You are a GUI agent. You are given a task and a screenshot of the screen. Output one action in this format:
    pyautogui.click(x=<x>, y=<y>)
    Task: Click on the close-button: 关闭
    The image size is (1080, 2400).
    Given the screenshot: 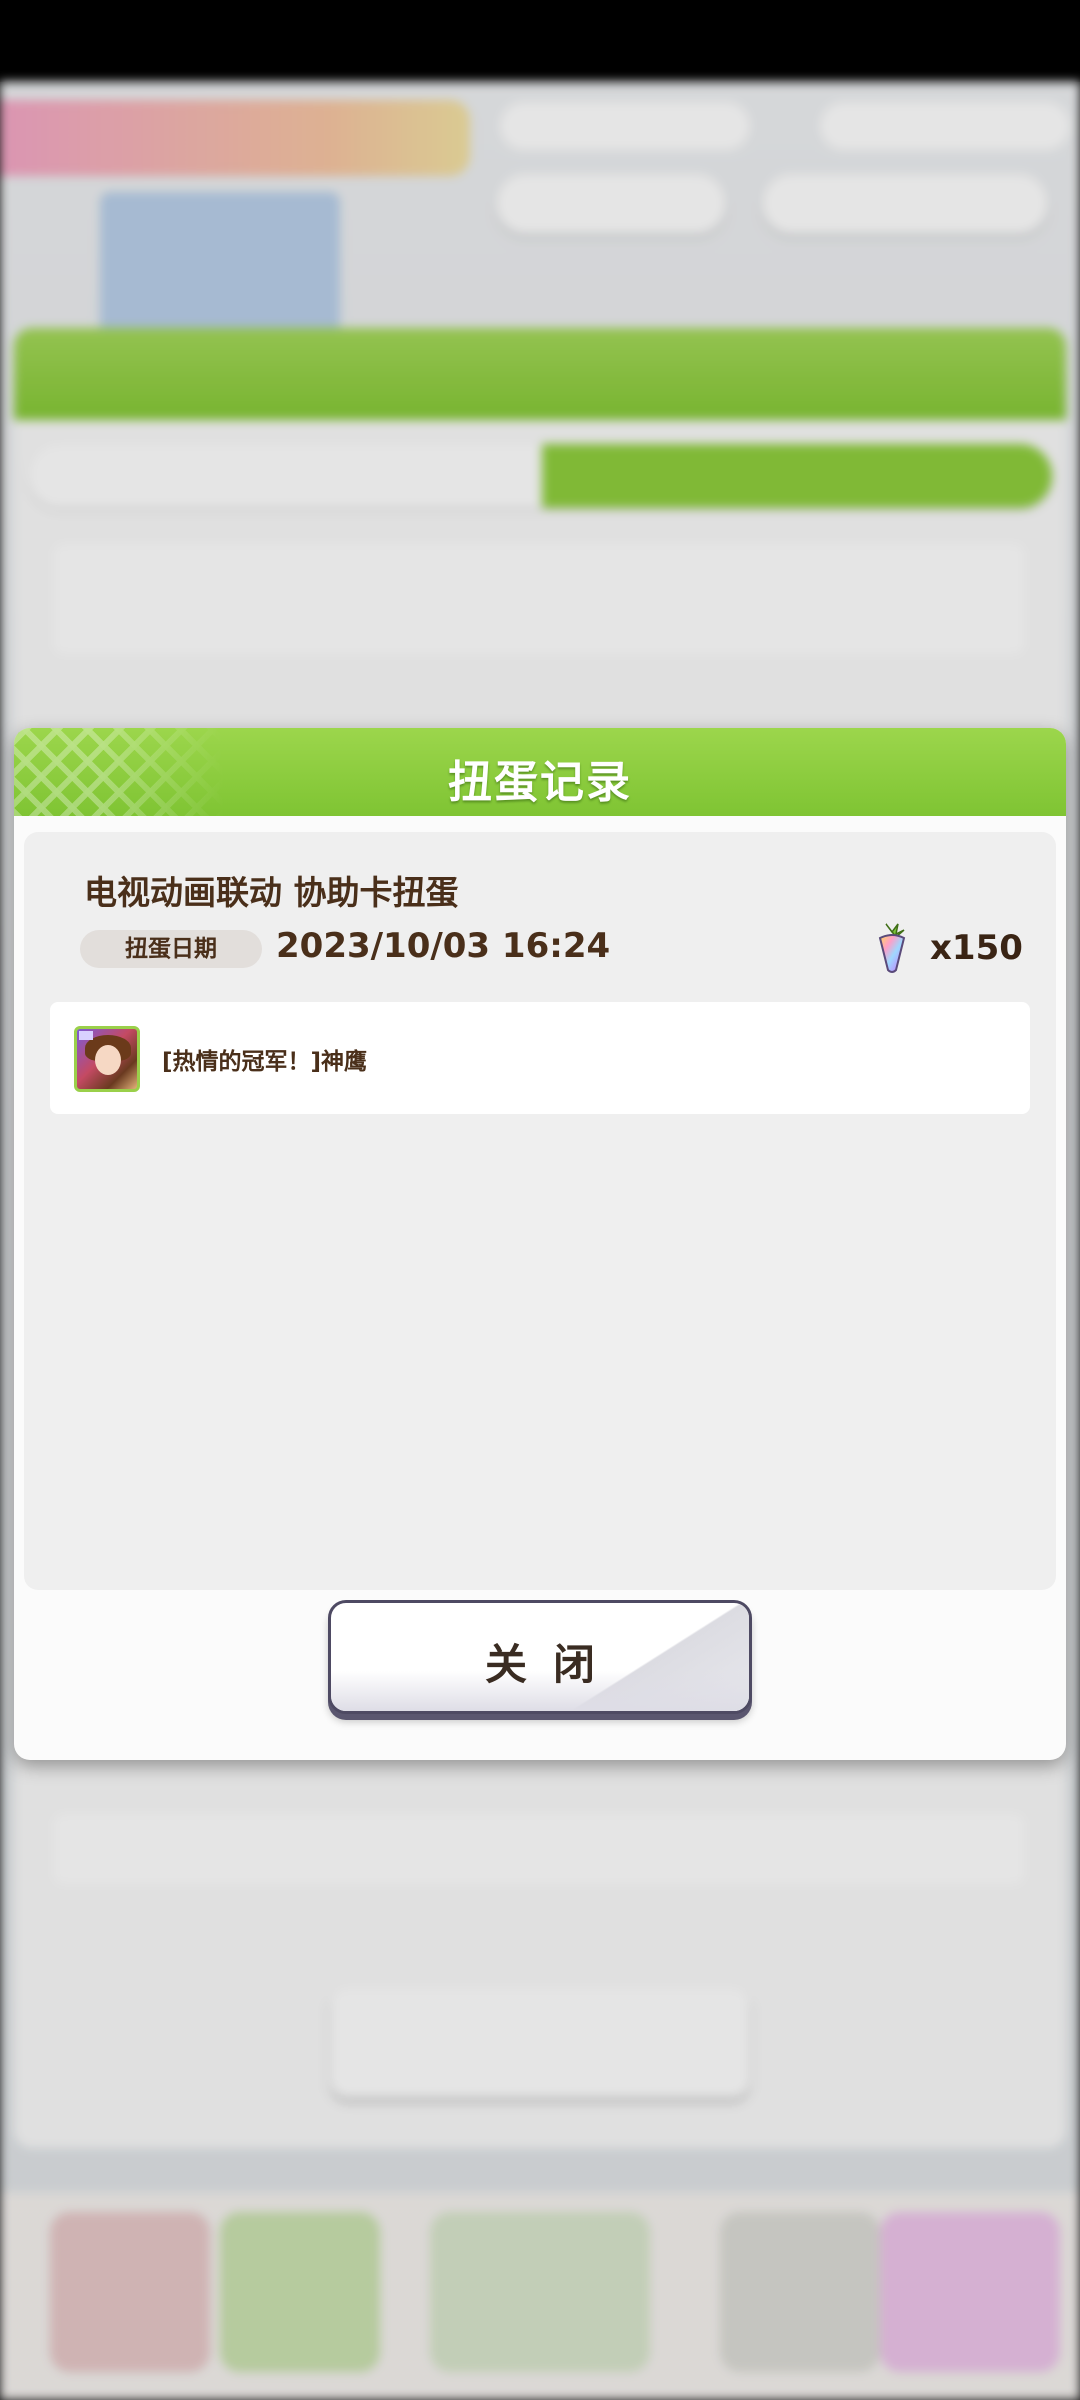 What is the action you would take?
    pyautogui.click(x=540, y=1657)
    